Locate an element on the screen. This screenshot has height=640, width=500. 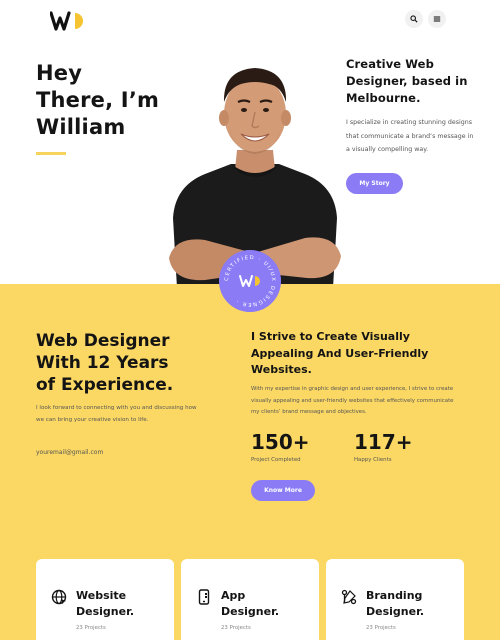
about-title-line: With 12 Years is located at coordinates (102, 363).